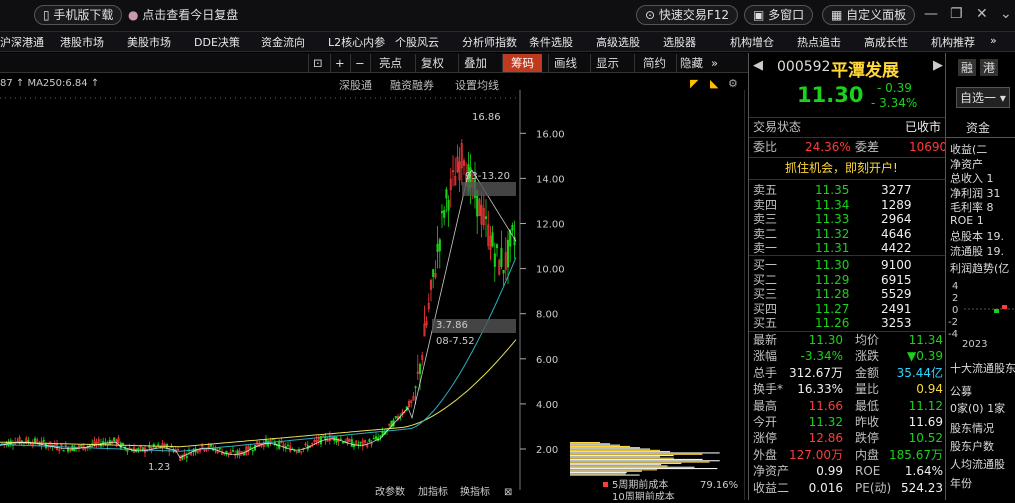  I want to click on change-pct: - 3.34%, so click(894, 103).